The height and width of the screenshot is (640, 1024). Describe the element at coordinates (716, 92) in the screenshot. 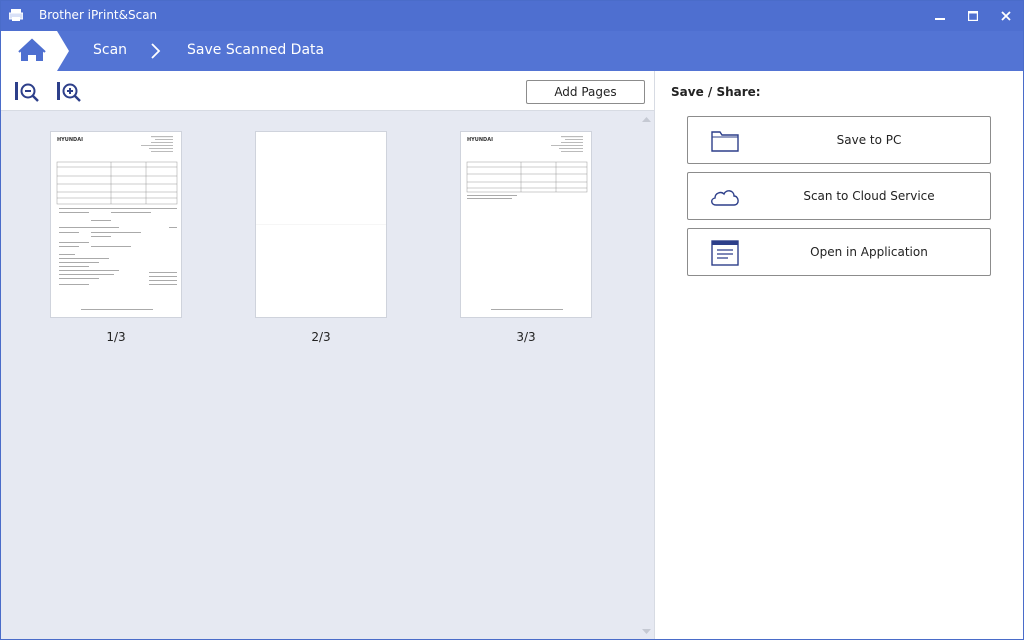

I see `save-share-heading: Save / Share:` at that location.